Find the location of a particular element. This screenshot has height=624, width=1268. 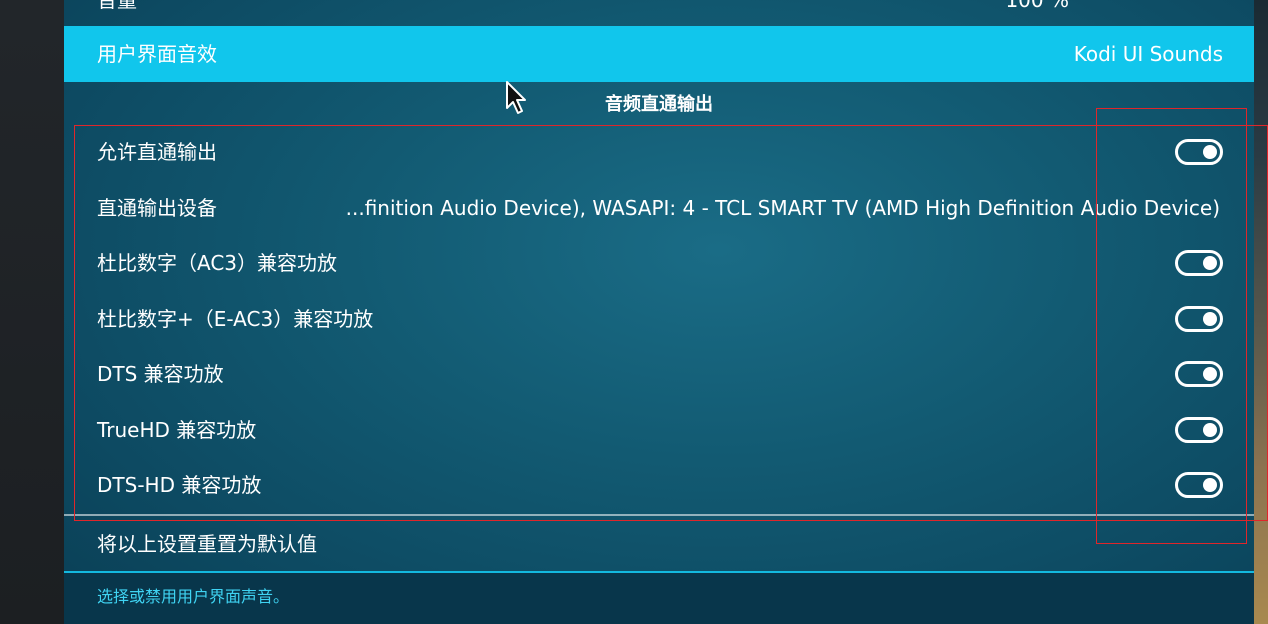

section-title: 音频直通输出 is located at coordinates (659, 104).